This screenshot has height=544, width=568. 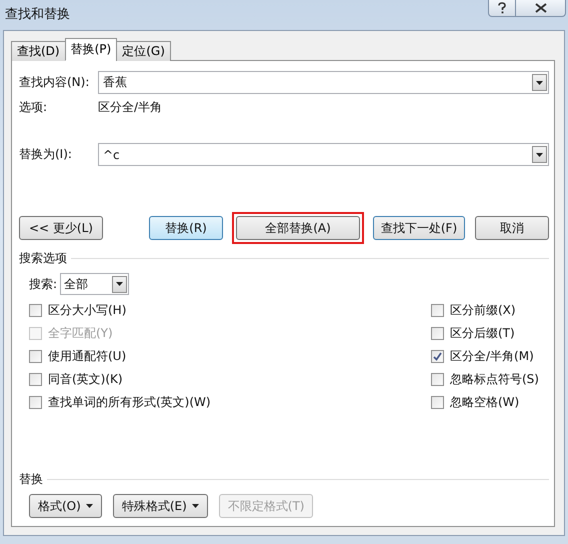 I want to click on format-button: 格式(O), so click(x=65, y=506).